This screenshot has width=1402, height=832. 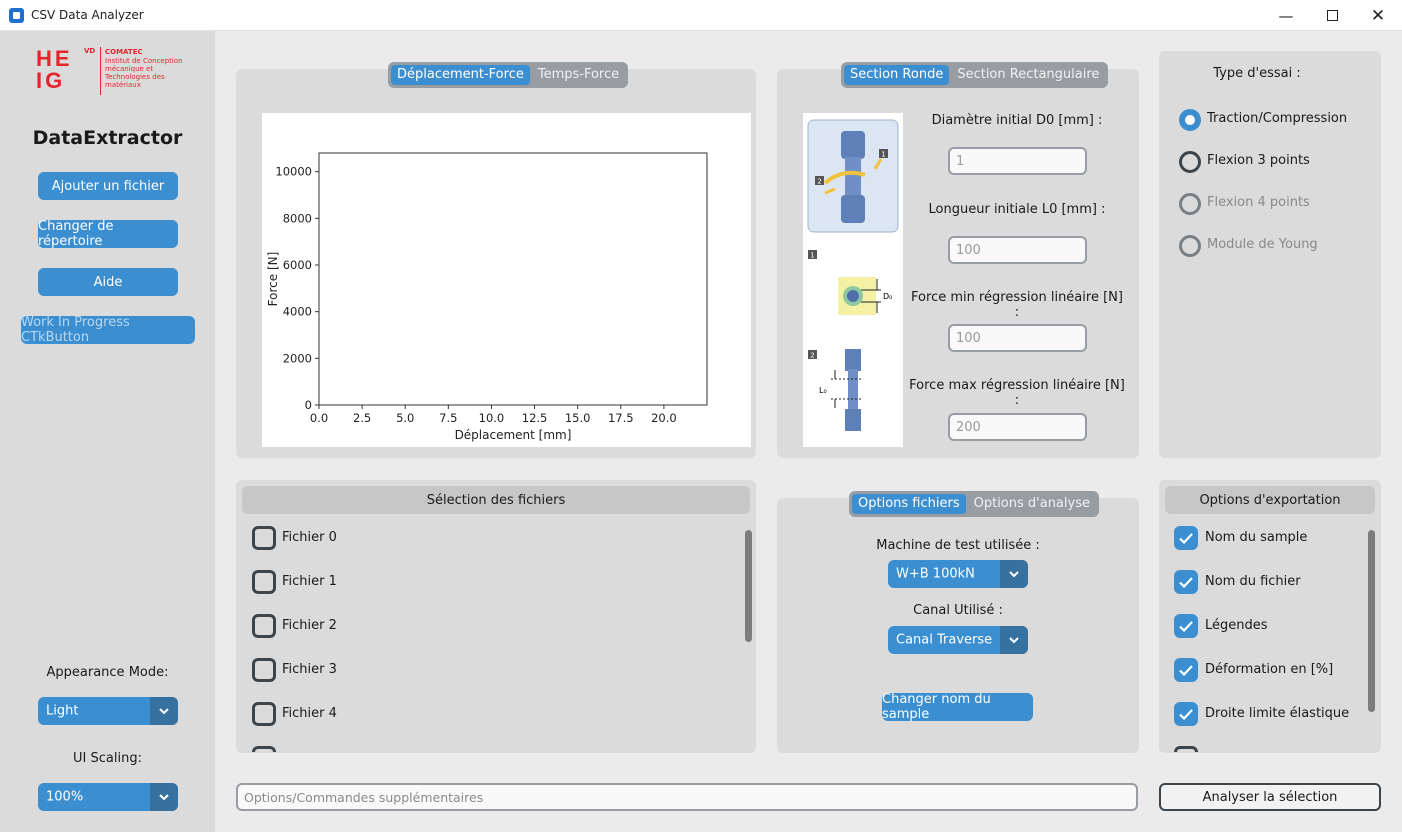 I want to click on rename-sample-button: Changer nom du sample, so click(x=957, y=707).